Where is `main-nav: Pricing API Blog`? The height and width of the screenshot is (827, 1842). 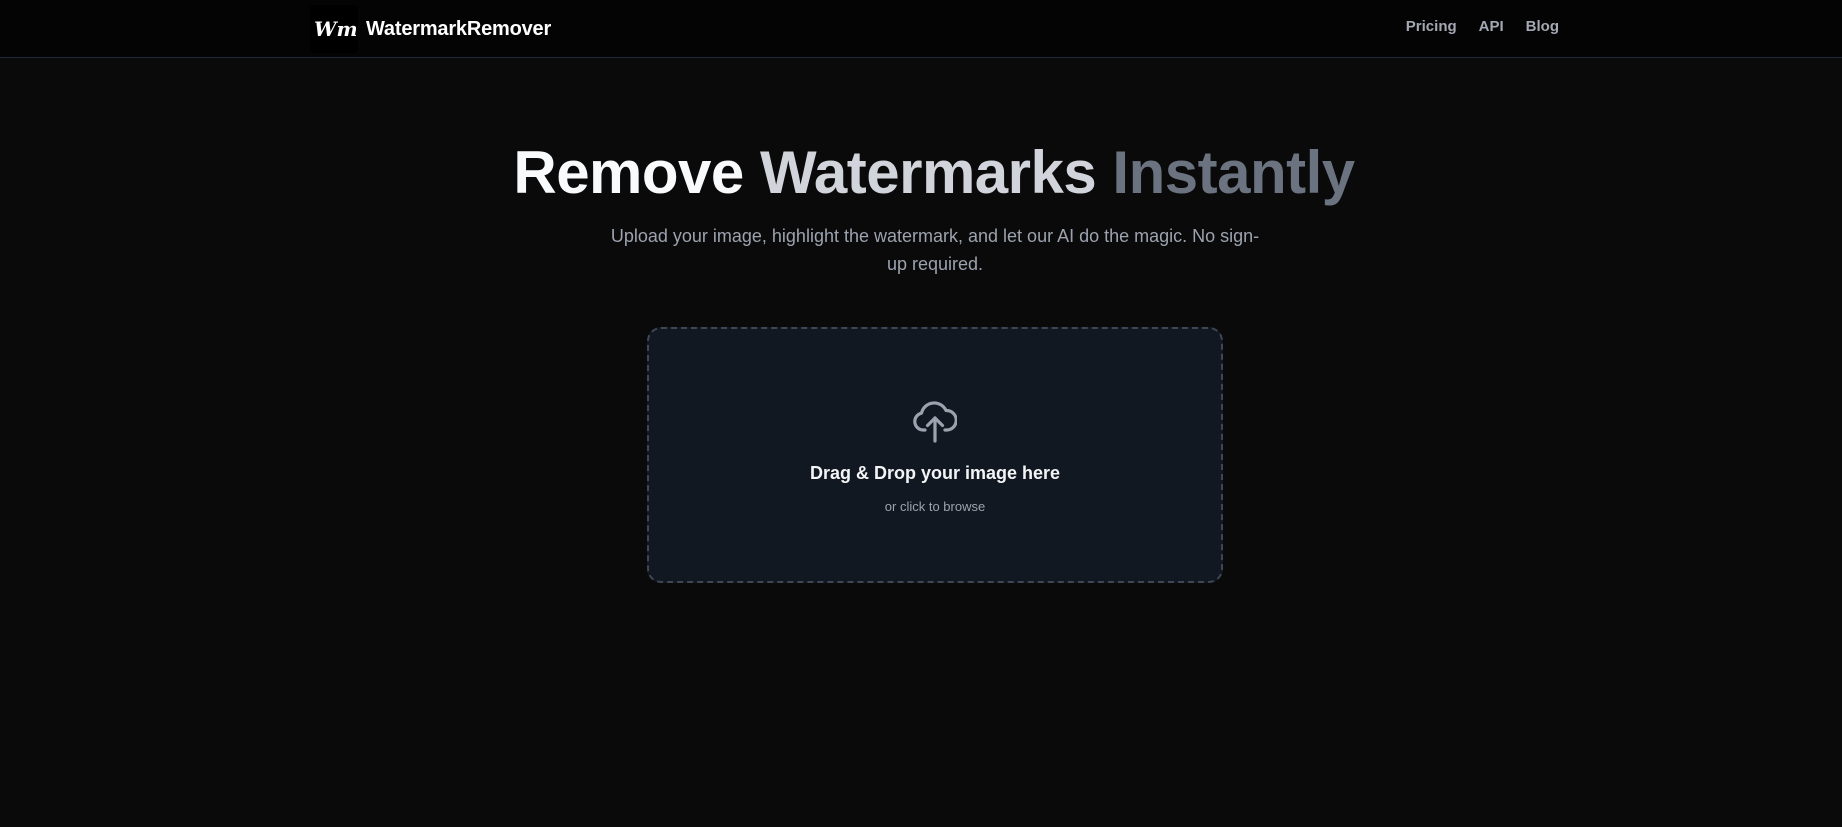
main-nav: Pricing API Blog is located at coordinates (1482, 26).